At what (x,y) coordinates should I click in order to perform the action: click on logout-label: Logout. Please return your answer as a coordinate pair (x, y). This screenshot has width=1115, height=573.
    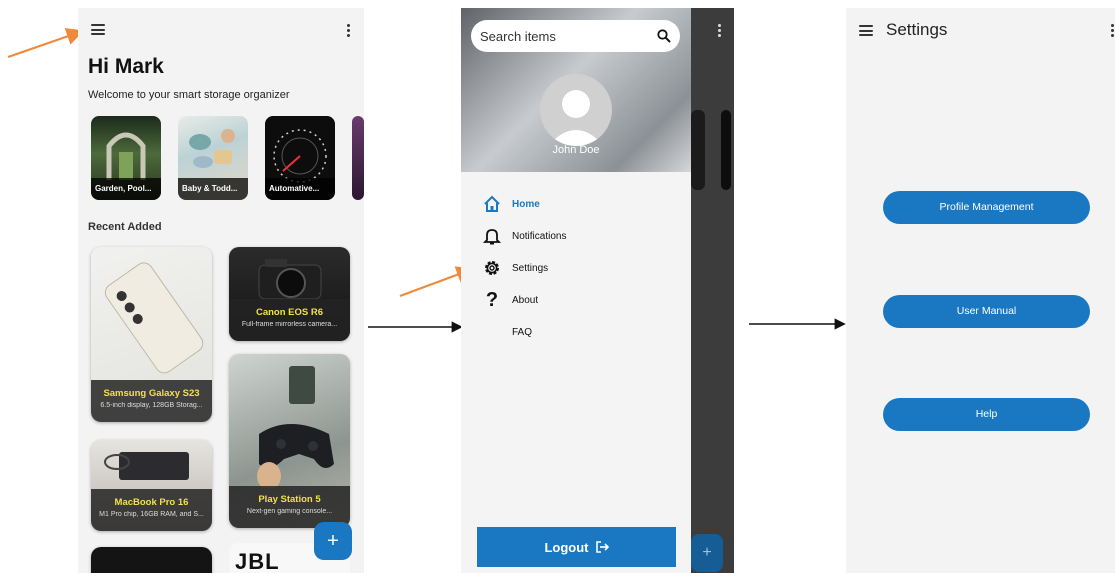
    Looking at the image, I should click on (566, 547).